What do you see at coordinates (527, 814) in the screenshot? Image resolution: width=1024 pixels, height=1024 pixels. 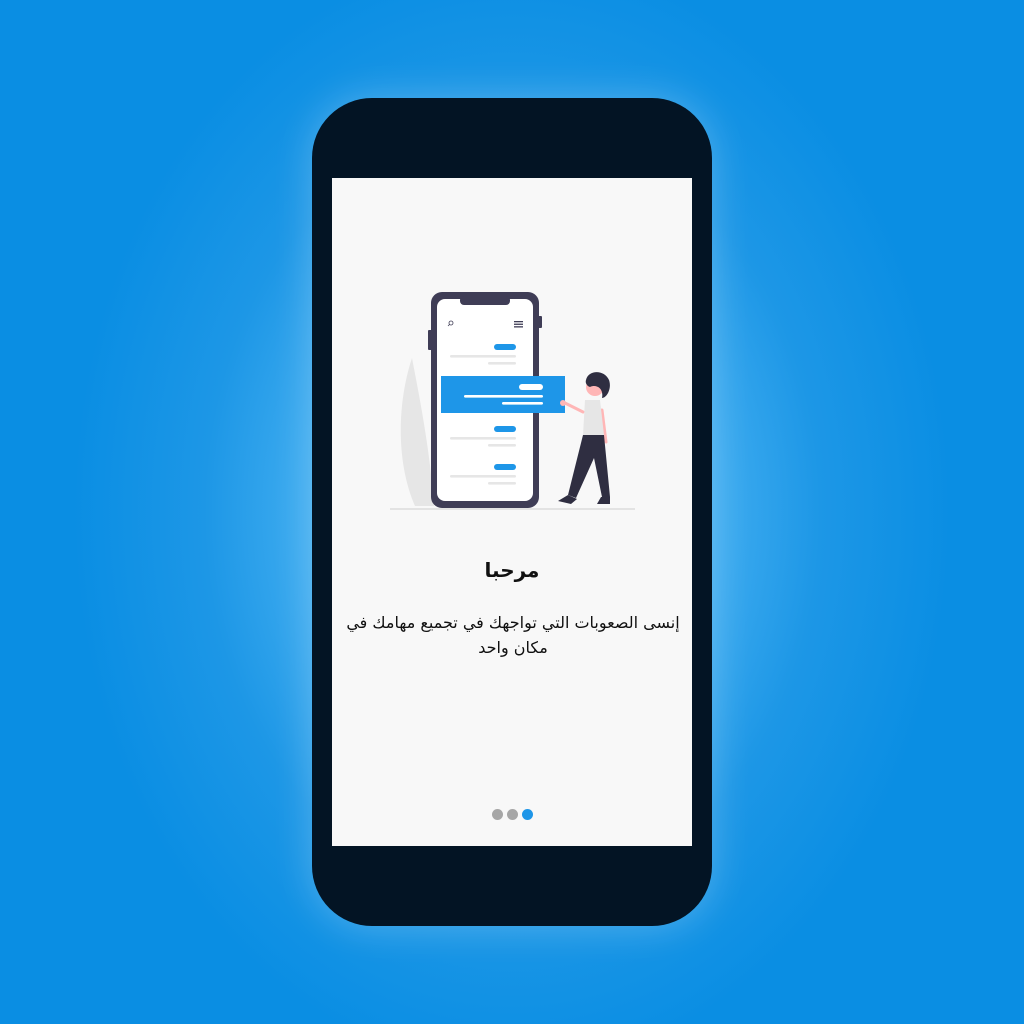 I see `page-dot-3-active` at bounding box center [527, 814].